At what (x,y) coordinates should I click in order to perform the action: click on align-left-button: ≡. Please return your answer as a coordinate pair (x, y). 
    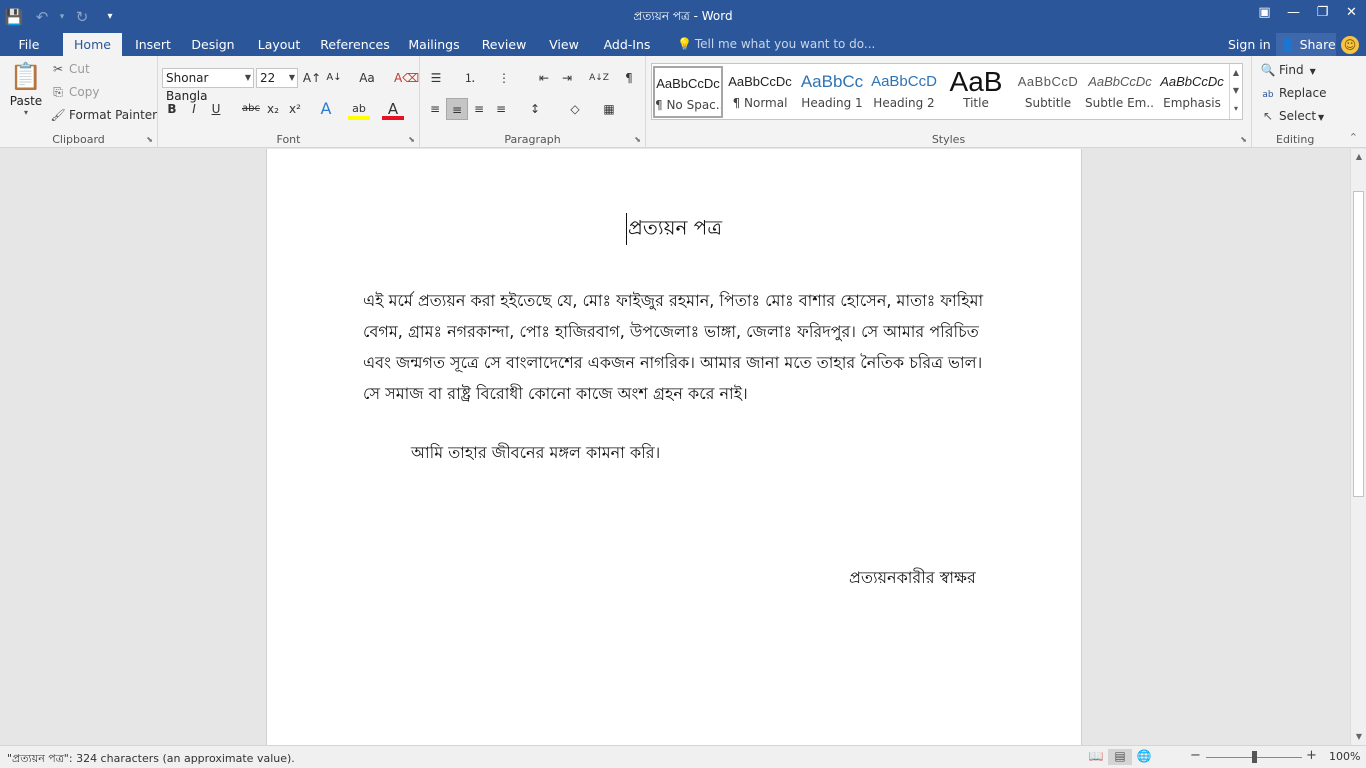
    Looking at the image, I should click on (435, 109).